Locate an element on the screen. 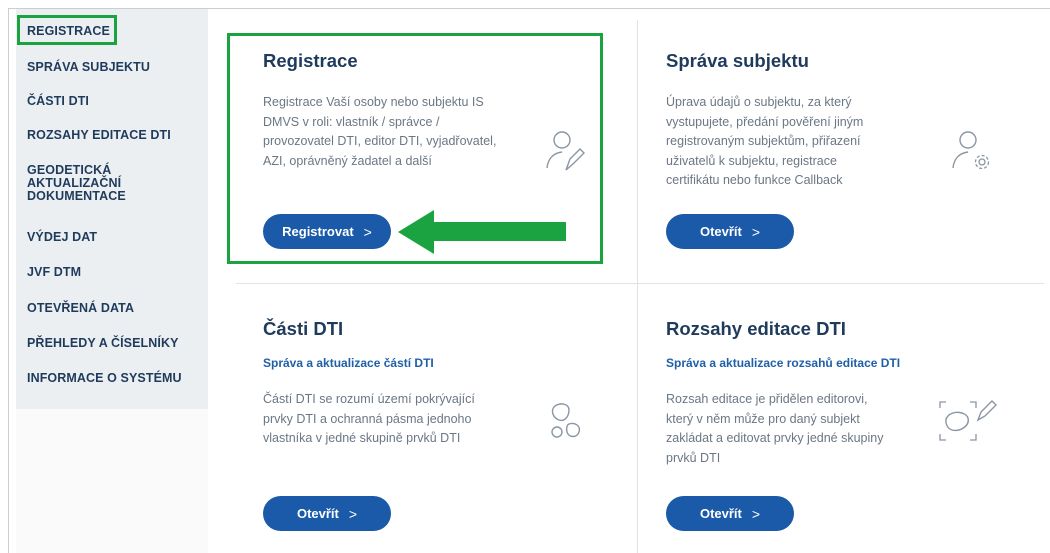  sidebar-item-geodeticka-dokumentace: GEODETICKÁ AKTUALIZAČNÍ DOKUMENTACE is located at coordinates (82, 183).